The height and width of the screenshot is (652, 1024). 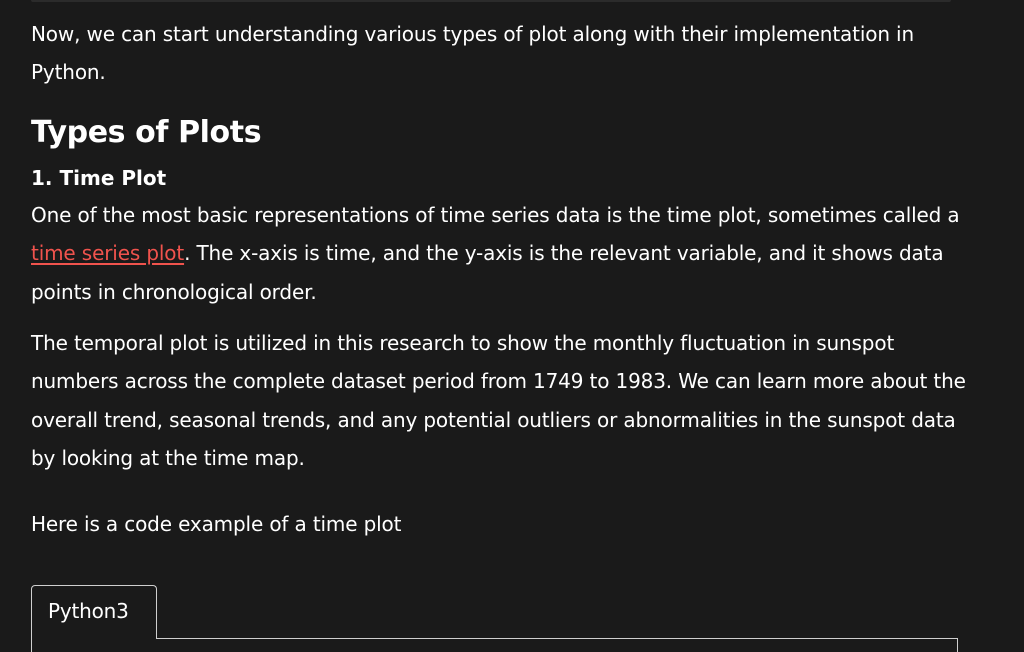 What do you see at coordinates (494, 618) in the screenshot?
I see `code-block: Python3` at bounding box center [494, 618].